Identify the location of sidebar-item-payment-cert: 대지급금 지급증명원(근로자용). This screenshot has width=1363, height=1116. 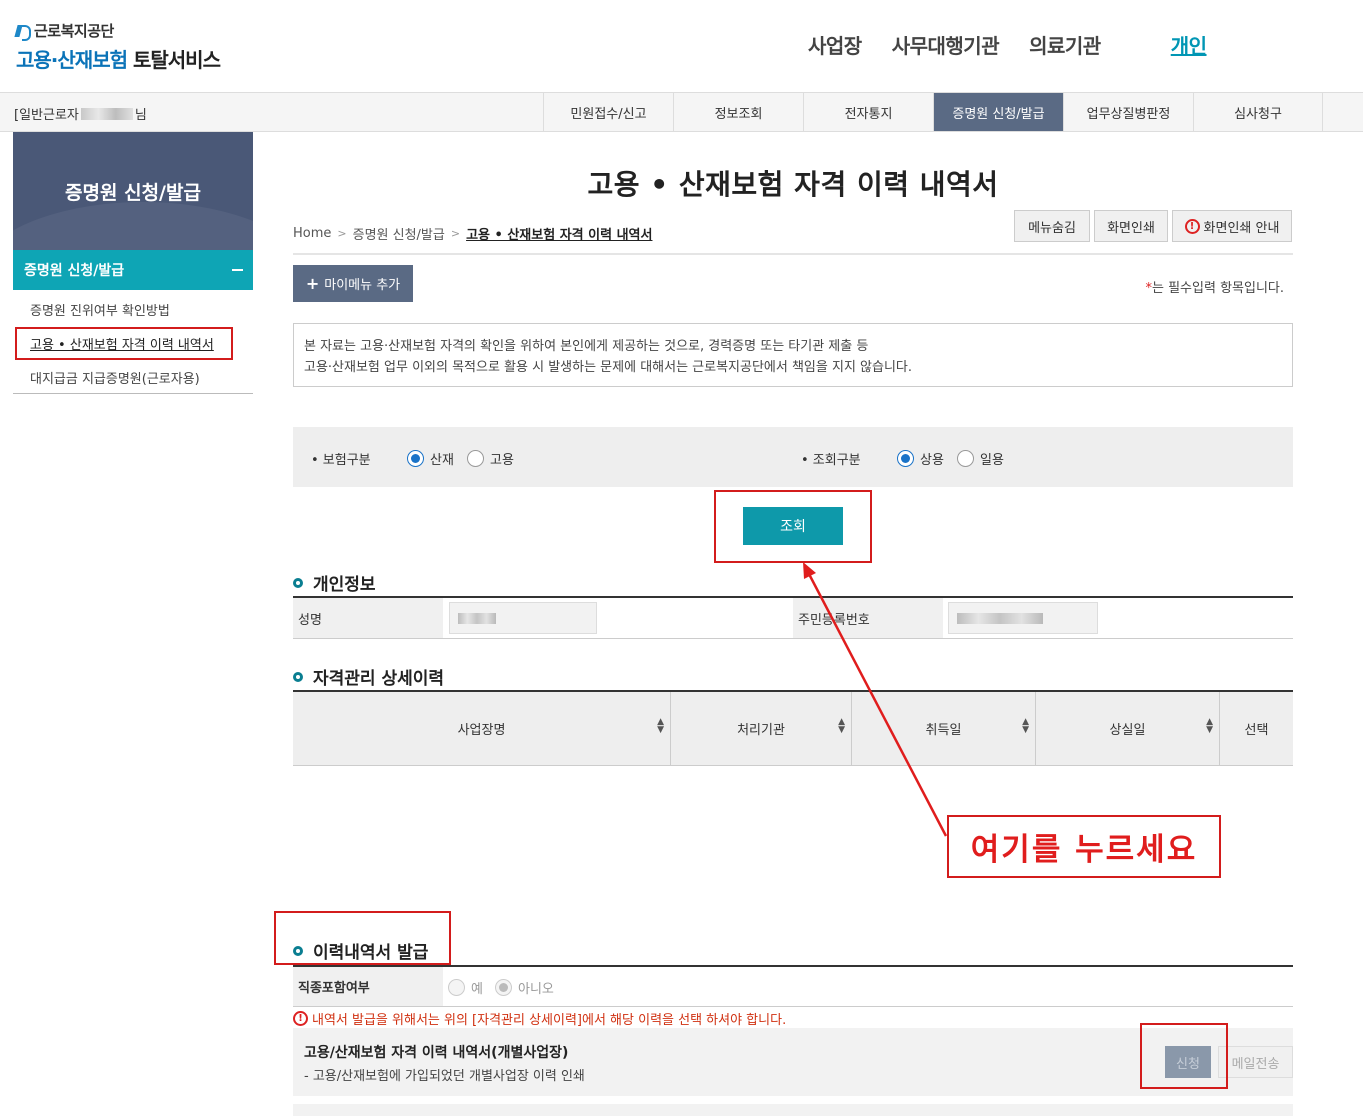
(115, 377).